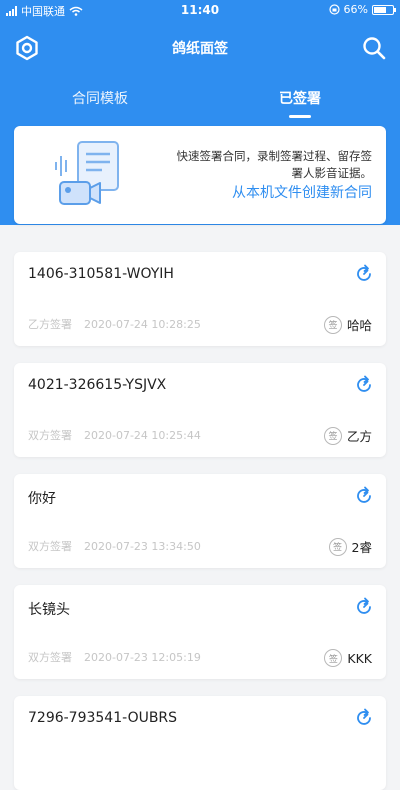 The width and height of the screenshot is (400, 790). What do you see at coordinates (361, 547) in the screenshot?
I see `signer-name: 2睿` at bounding box center [361, 547].